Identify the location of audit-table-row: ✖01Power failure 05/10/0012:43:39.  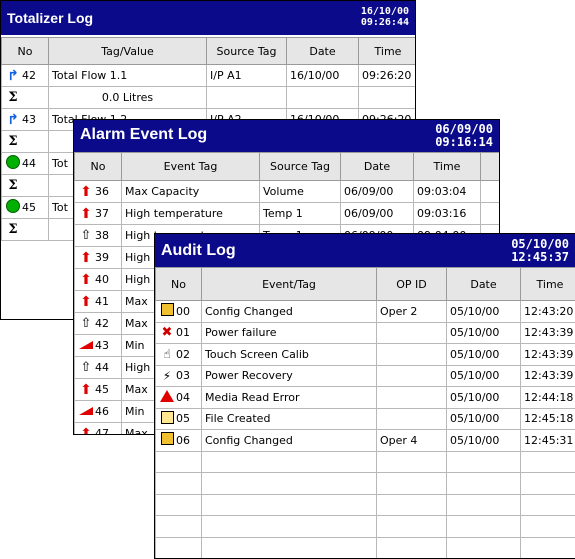
(365, 333).